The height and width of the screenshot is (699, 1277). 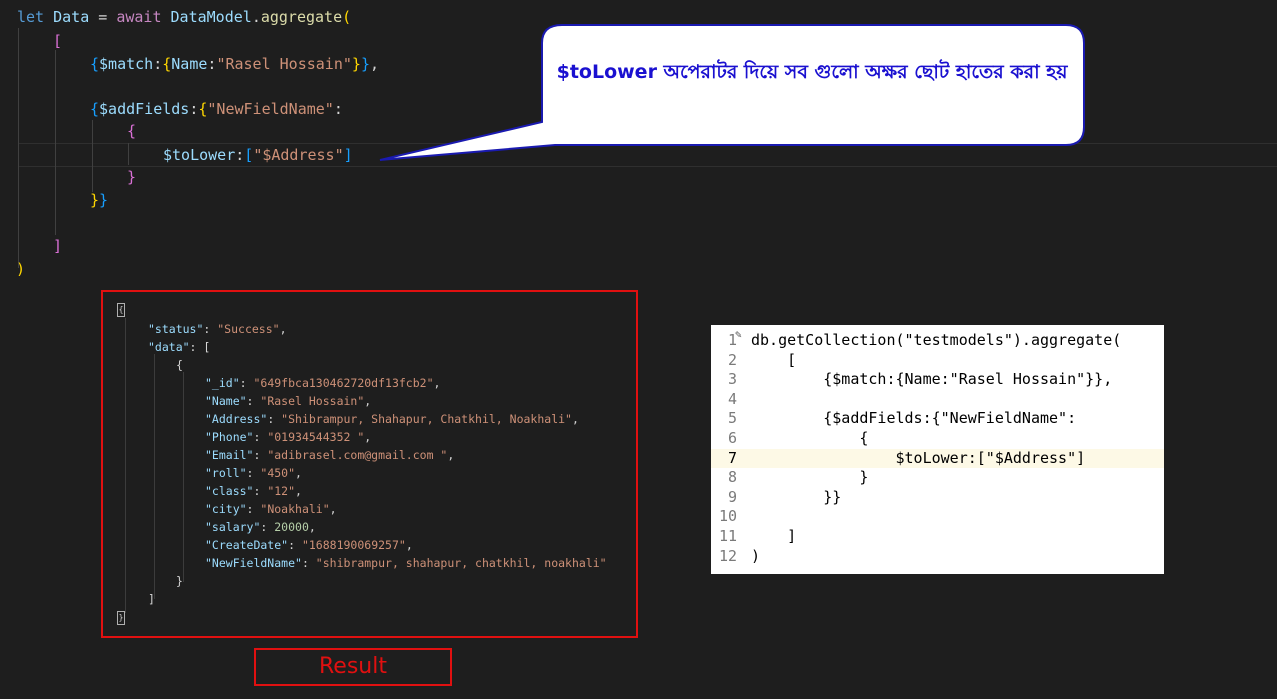 I want to click on json-object-open: {, so click(x=179, y=365).